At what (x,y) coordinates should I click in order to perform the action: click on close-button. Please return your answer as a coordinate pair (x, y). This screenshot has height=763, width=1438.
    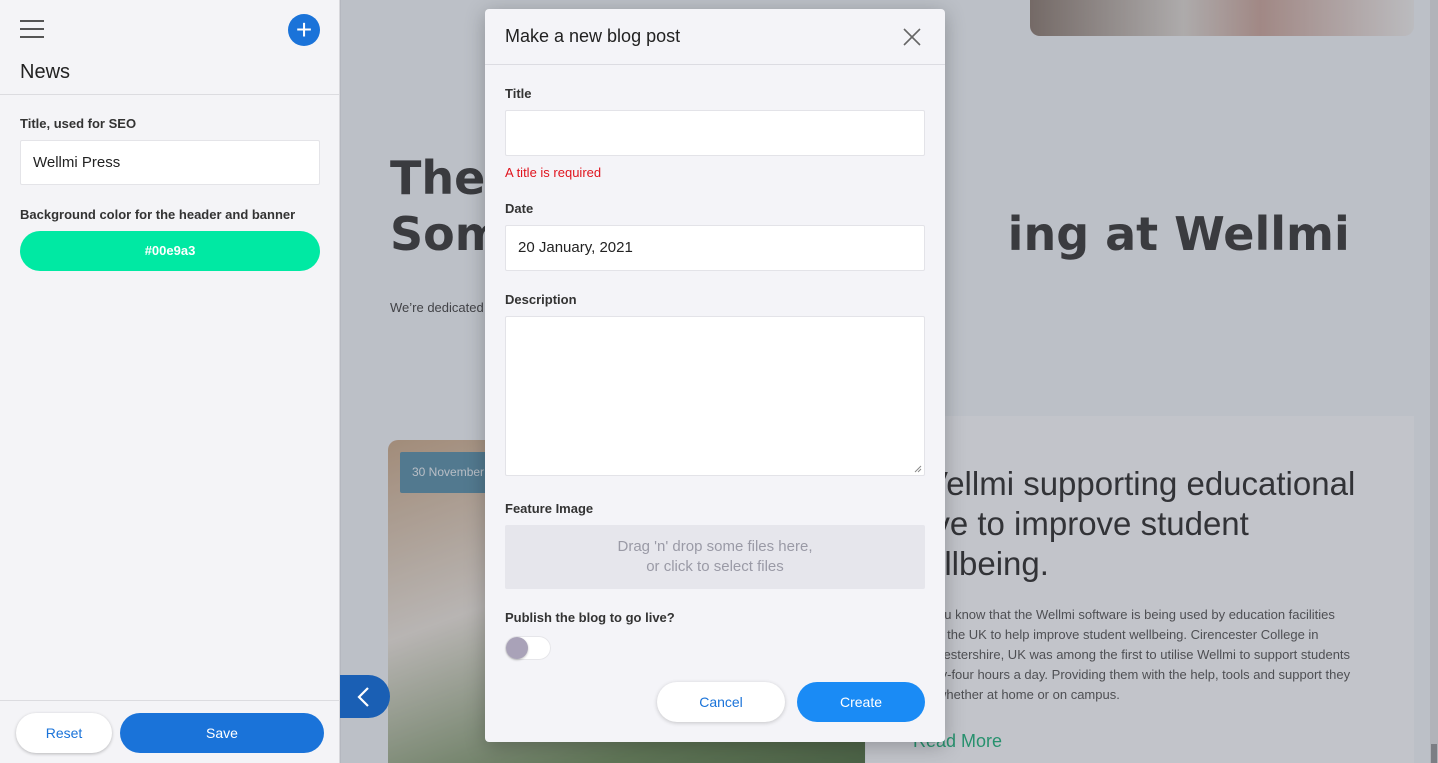
    Looking at the image, I should click on (912, 37).